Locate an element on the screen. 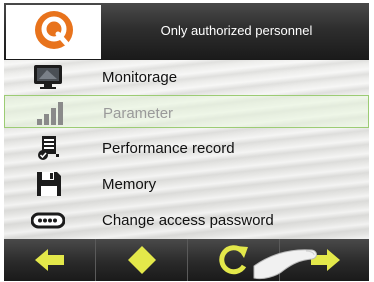 The width and height of the screenshot is (374, 282). back-button is located at coordinates (50, 260).